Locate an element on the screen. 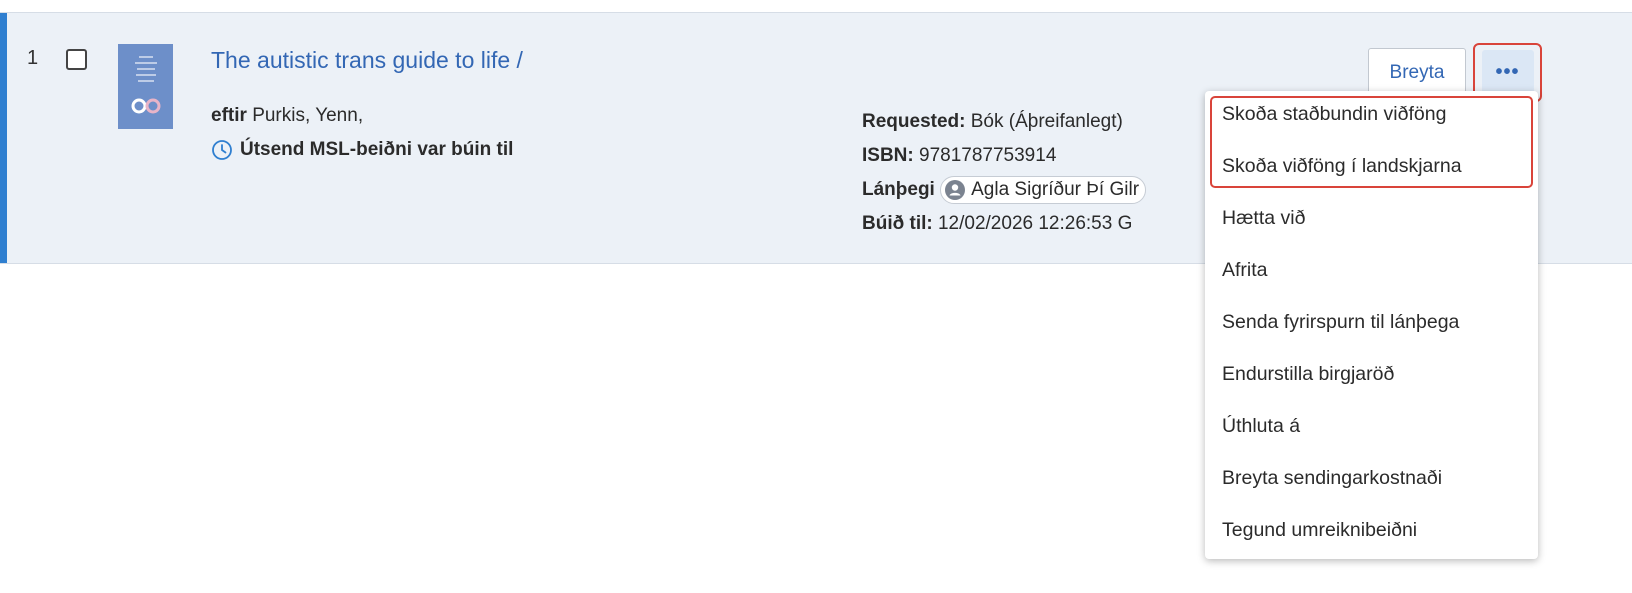  author-prefix: eftir is located at coordinates (229, 115).